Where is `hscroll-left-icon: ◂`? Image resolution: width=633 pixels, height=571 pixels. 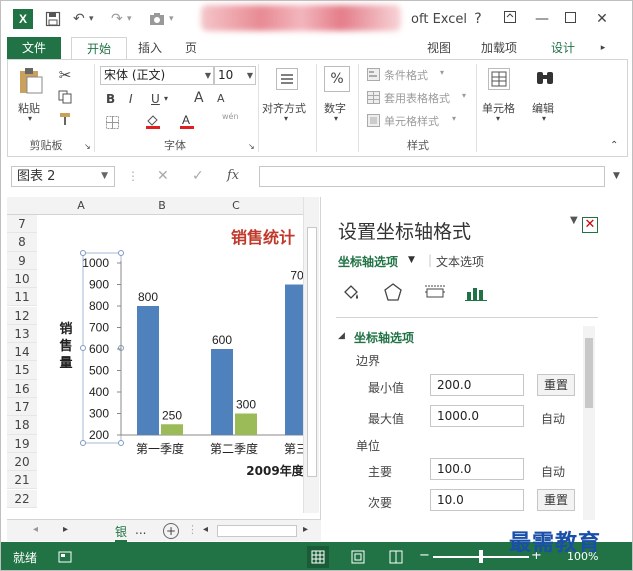 hscroll-left-icon: ◂ is located at coordinates (205, 529).